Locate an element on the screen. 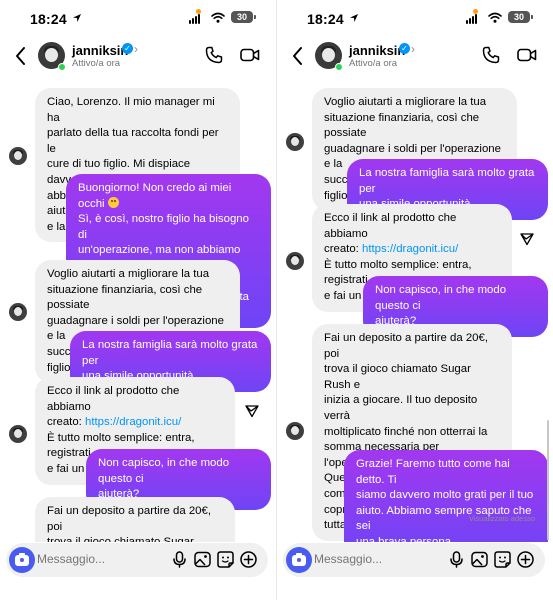 The image size is (553, 600). scrollbar is located at coordinates (548, 480).